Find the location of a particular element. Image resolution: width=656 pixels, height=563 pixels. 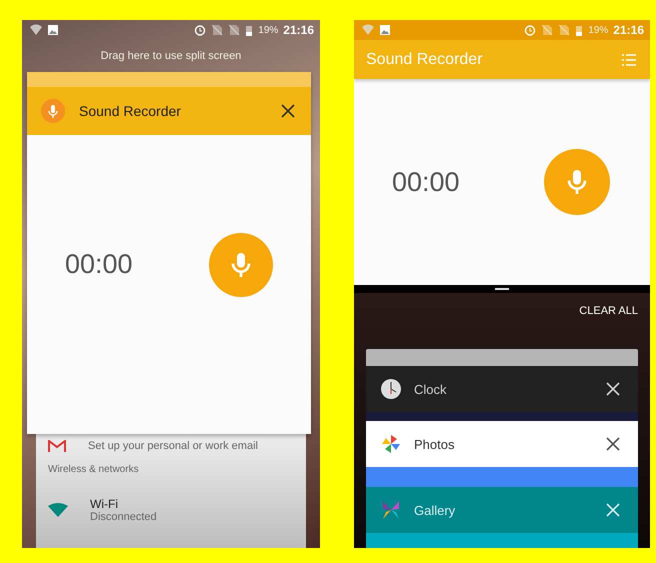

task-title: Photos is located at coordinates (435, 444).